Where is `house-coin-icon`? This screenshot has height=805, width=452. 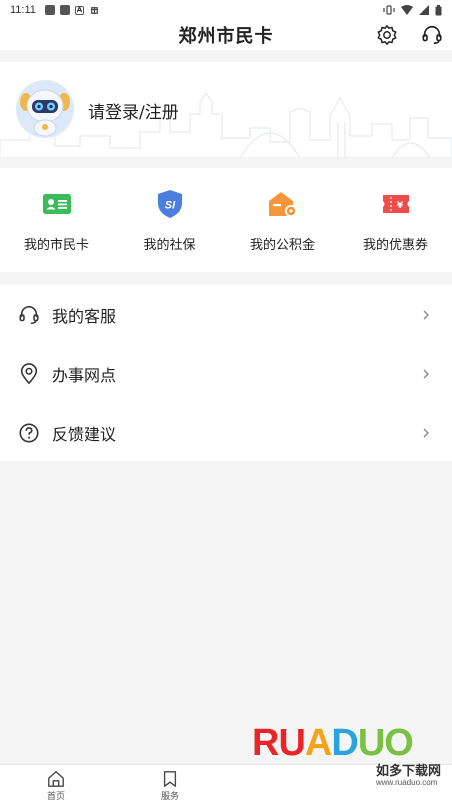
house-coin-icon is located at coordinates (283, 204).